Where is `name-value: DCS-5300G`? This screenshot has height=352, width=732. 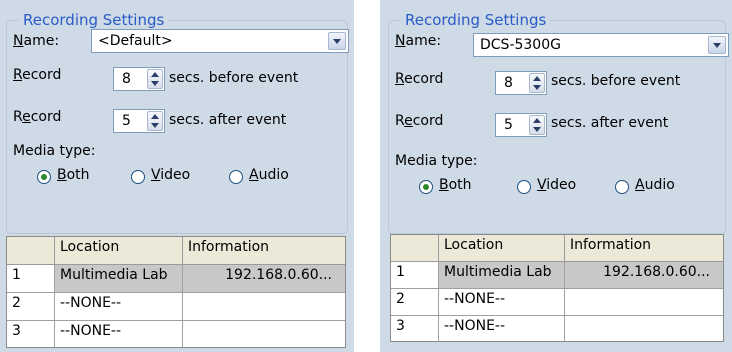 name-value: DCS-5300G is located at coordinates (520, 45).